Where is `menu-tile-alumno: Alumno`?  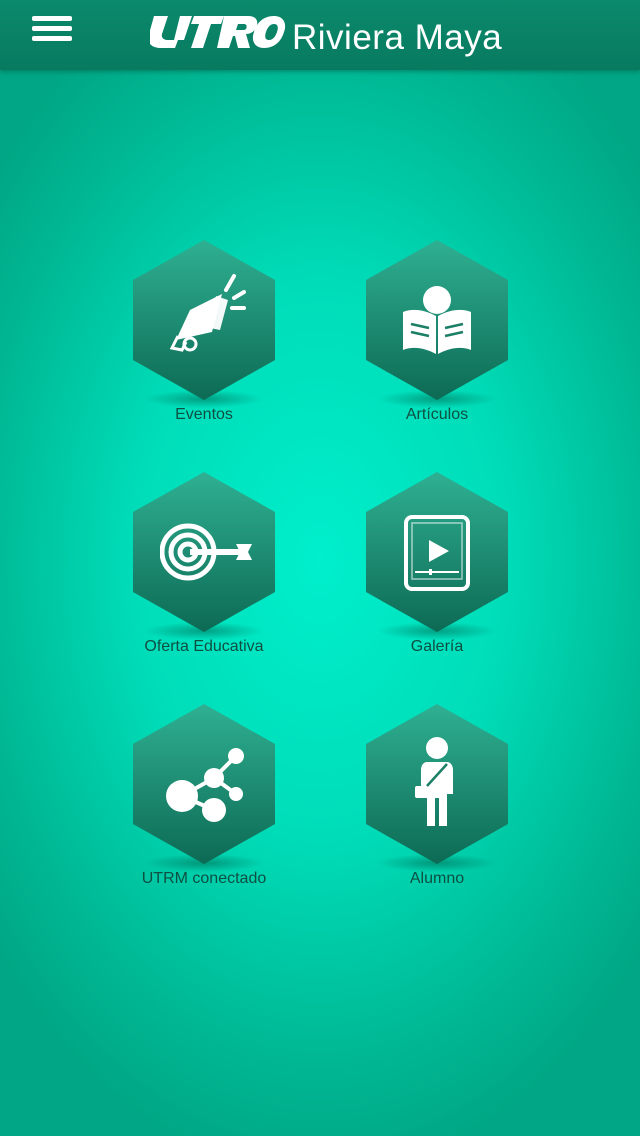 menu-tile-alumno: Alumno is located at coordinates (437, 804).